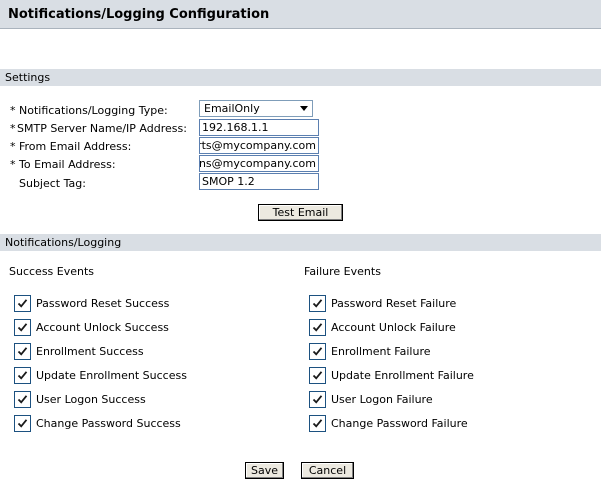 This screenshot has width=601, height=503. I want to click on failure-event-checkbox-label: User Logon Failure, so click(382, 399).